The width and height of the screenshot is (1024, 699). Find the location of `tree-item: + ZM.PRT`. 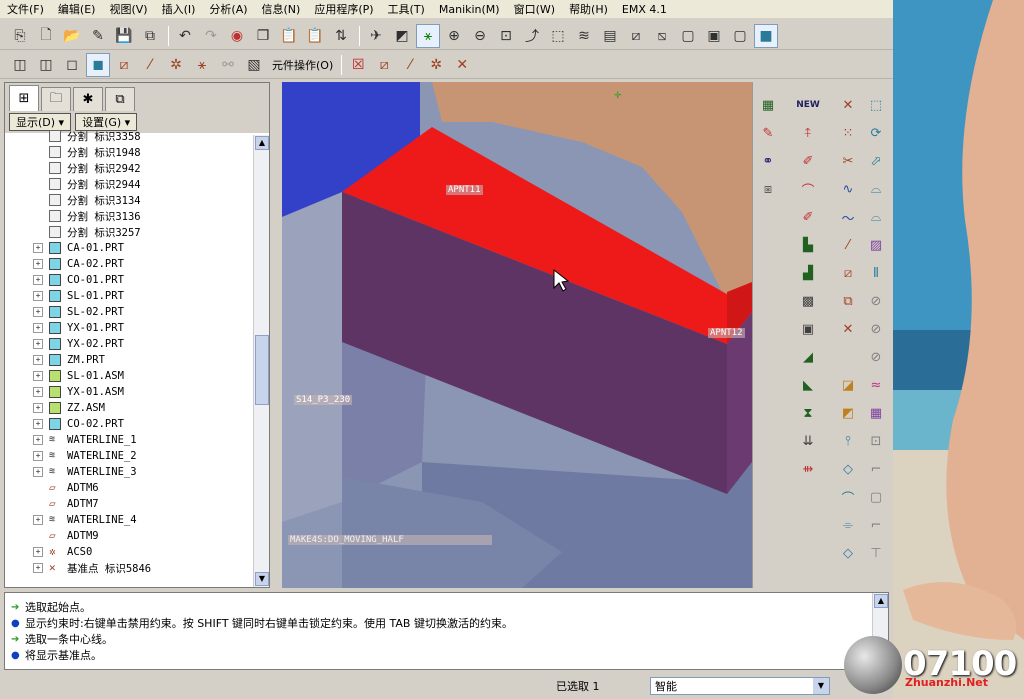

tree-item: + ZM.PRT is located at coordinates (129, 360).